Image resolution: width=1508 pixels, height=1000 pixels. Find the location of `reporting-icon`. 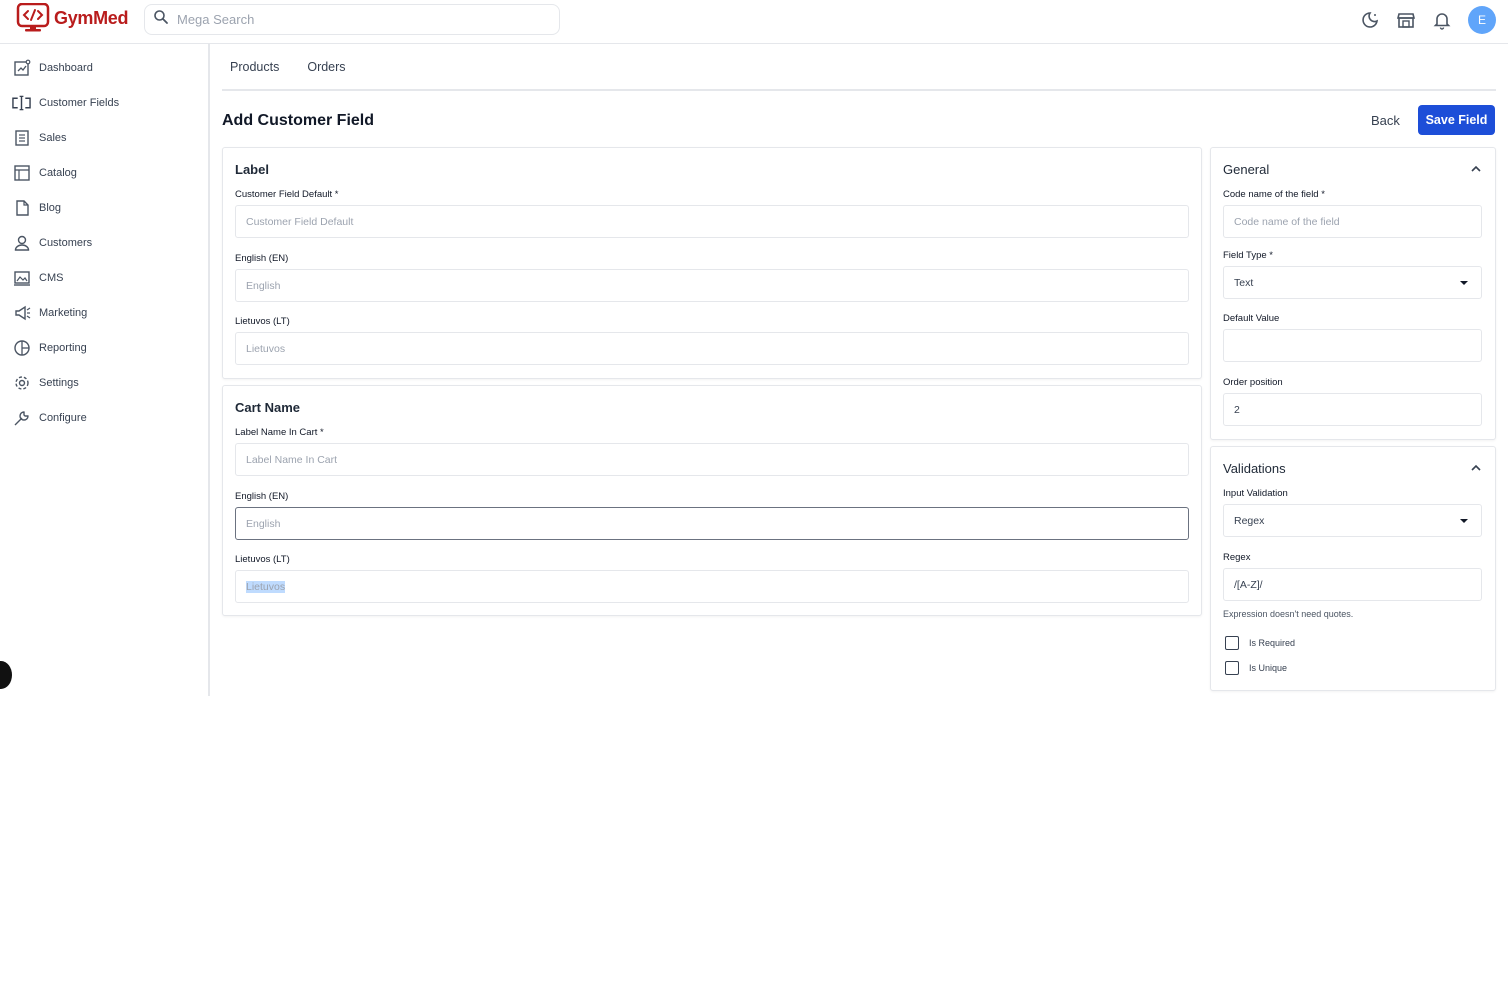

reporting-icon is located at coordinates (21, 347).